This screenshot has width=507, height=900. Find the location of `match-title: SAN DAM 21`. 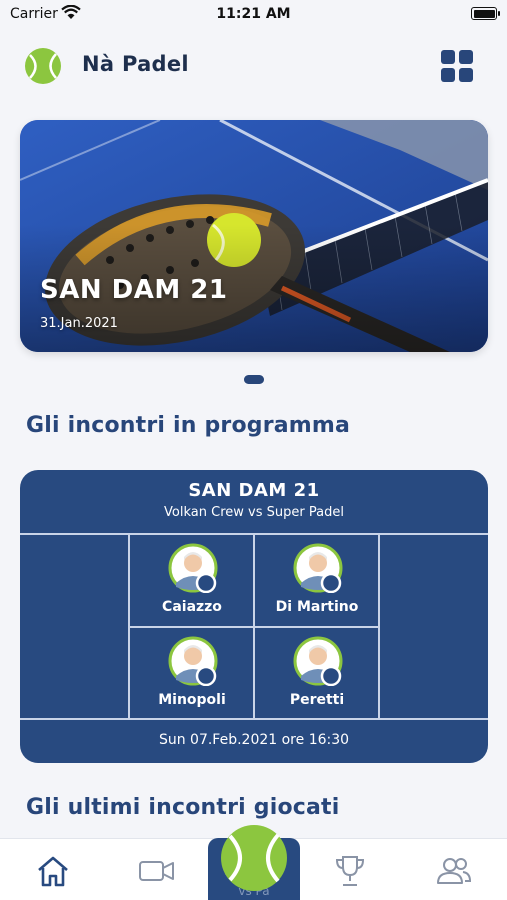

match-title: SAN DAM 21 is located at coordinates (254, 490).